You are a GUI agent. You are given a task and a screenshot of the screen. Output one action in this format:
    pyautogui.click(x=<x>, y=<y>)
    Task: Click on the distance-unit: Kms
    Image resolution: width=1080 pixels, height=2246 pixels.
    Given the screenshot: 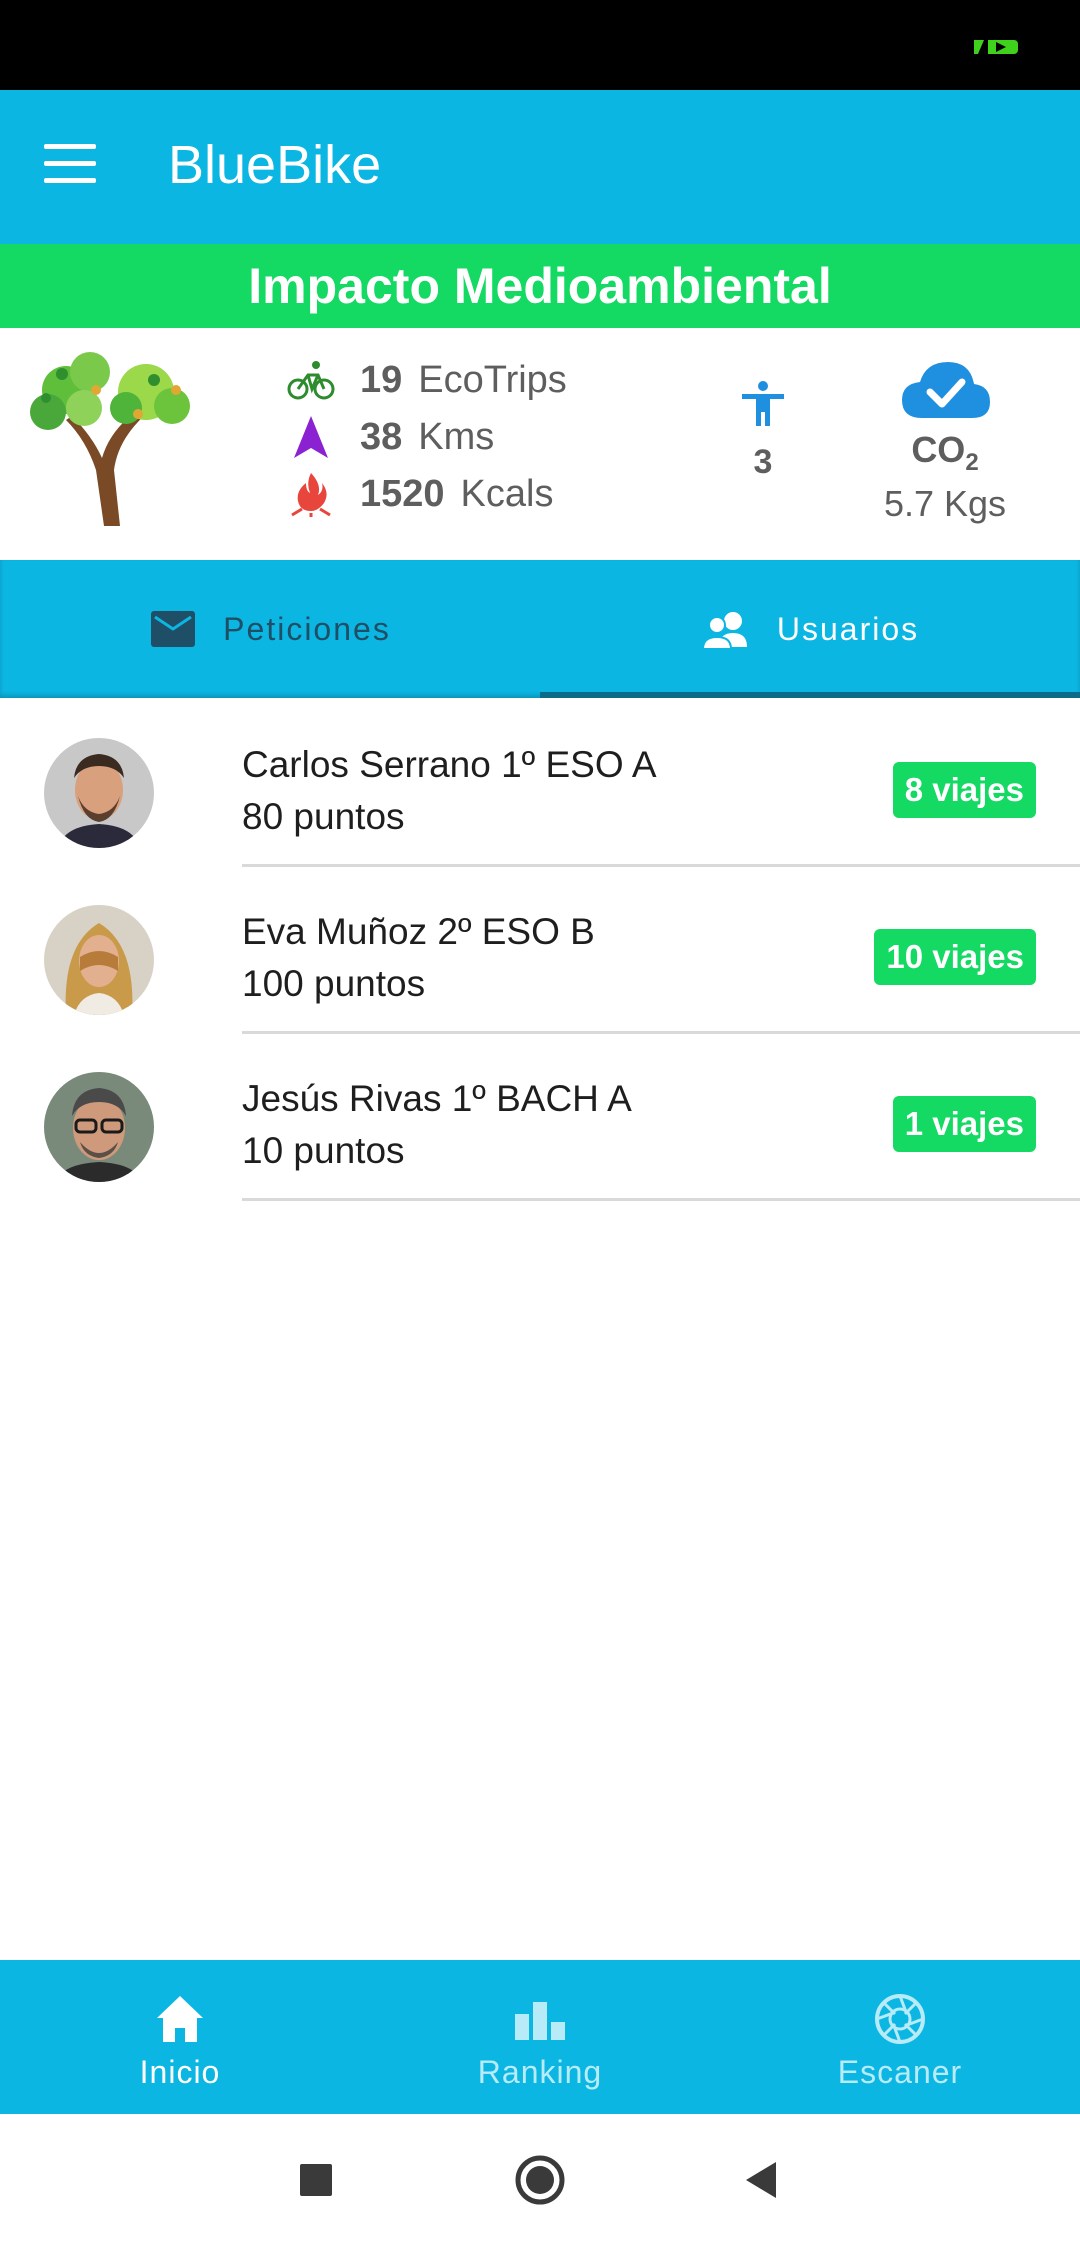 What is the action you would take?
    pyautogui.click(x=456, y=436)
    